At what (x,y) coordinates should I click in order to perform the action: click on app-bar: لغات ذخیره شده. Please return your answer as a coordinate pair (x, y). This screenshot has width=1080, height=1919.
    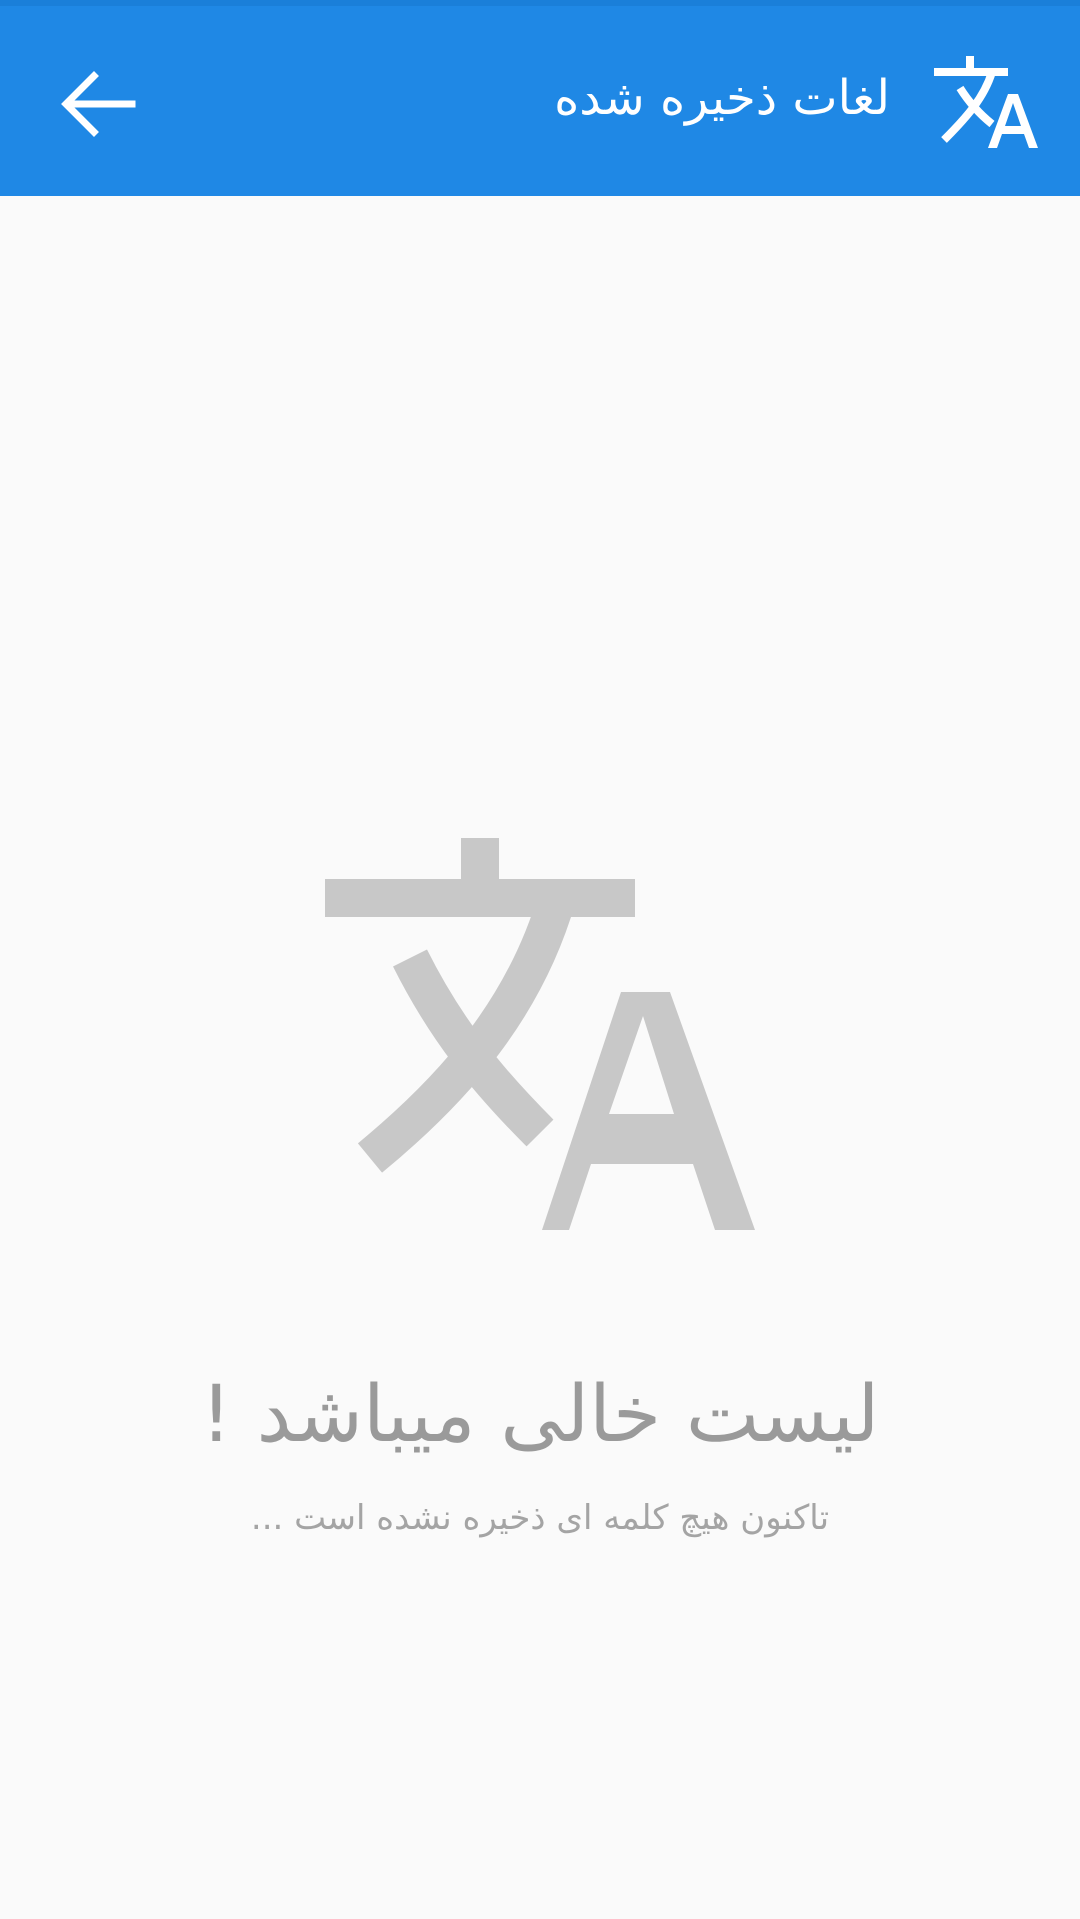
    Looking at the image, I should click on (540, 98).